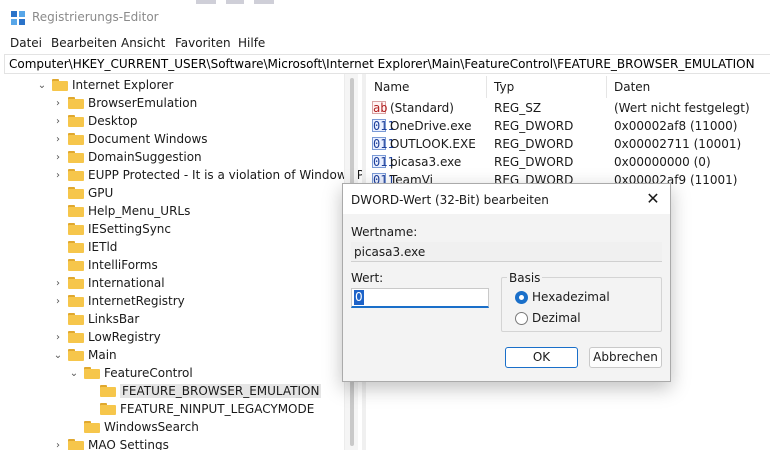  I want to click on tree-item-label: LinksBar, so click(114, 319).